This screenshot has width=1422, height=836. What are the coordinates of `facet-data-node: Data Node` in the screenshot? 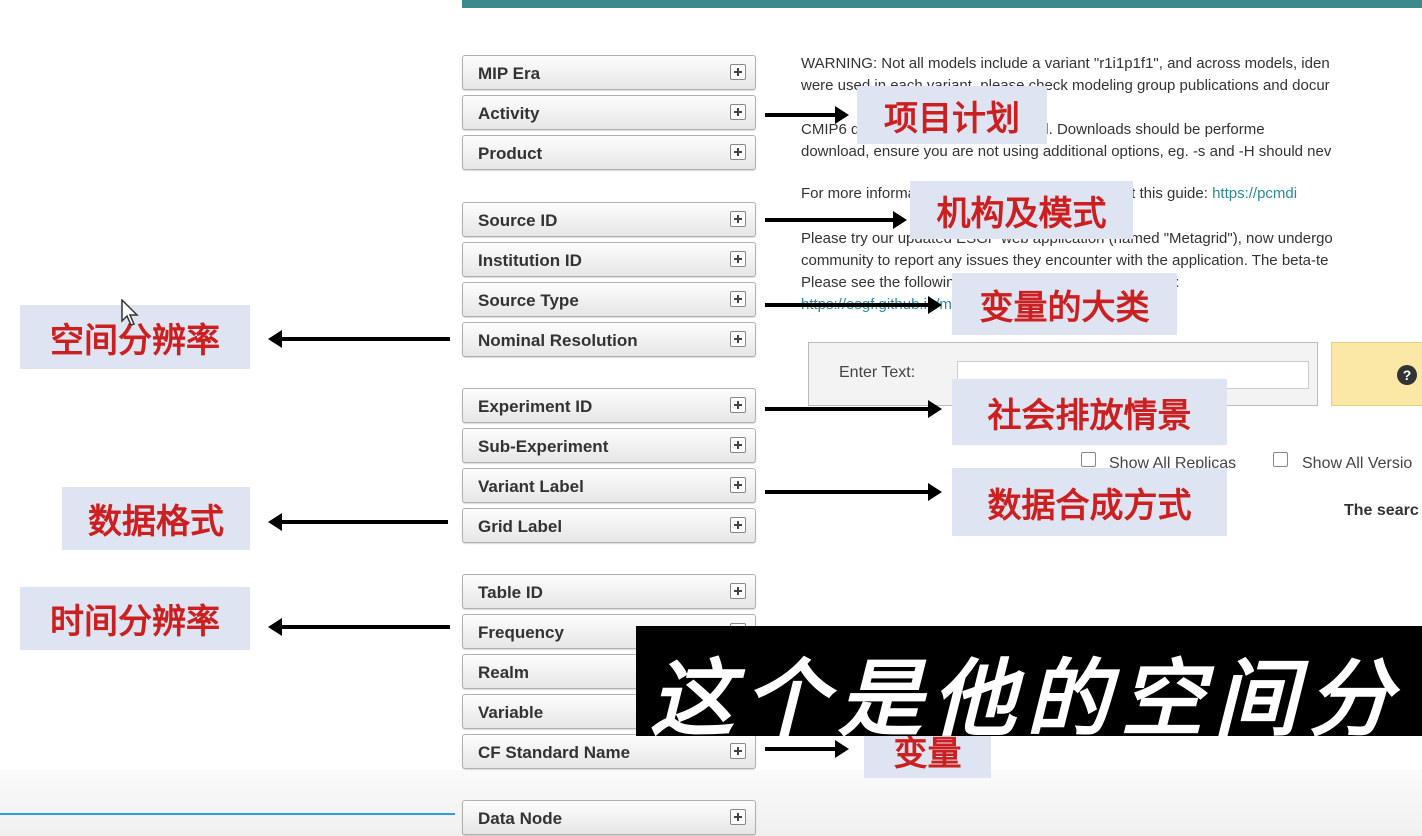 It's located at (609, 817).